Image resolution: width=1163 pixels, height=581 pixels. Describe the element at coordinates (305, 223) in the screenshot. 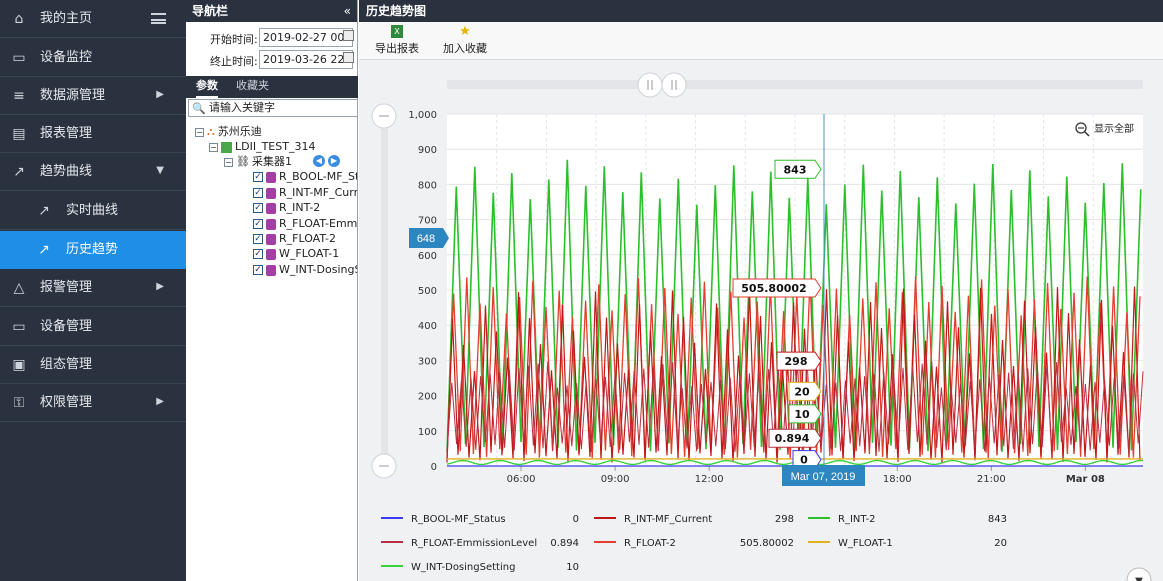

I see `tree-tag-3: ✓ R_FLOAT-Emmi` at that location.